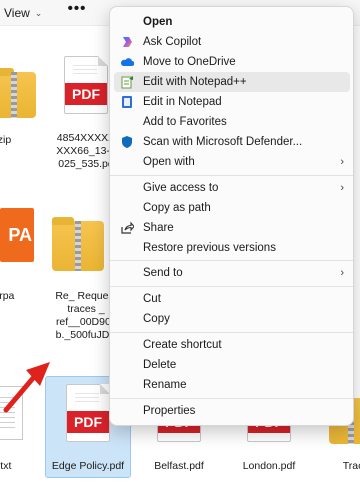  Describe the element at coordinates (165, 385) in the screenshot. I see `menu-item-label: Rename` at that location.